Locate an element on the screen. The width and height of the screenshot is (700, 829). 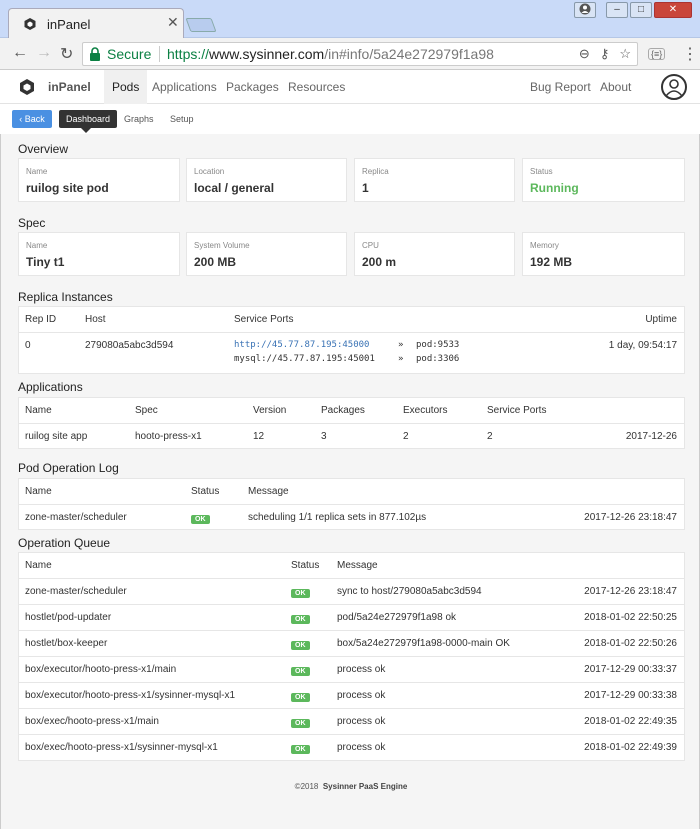
queue-time-cell: 2017-12-29 00:33:37 is located at coordinates (630, 669).